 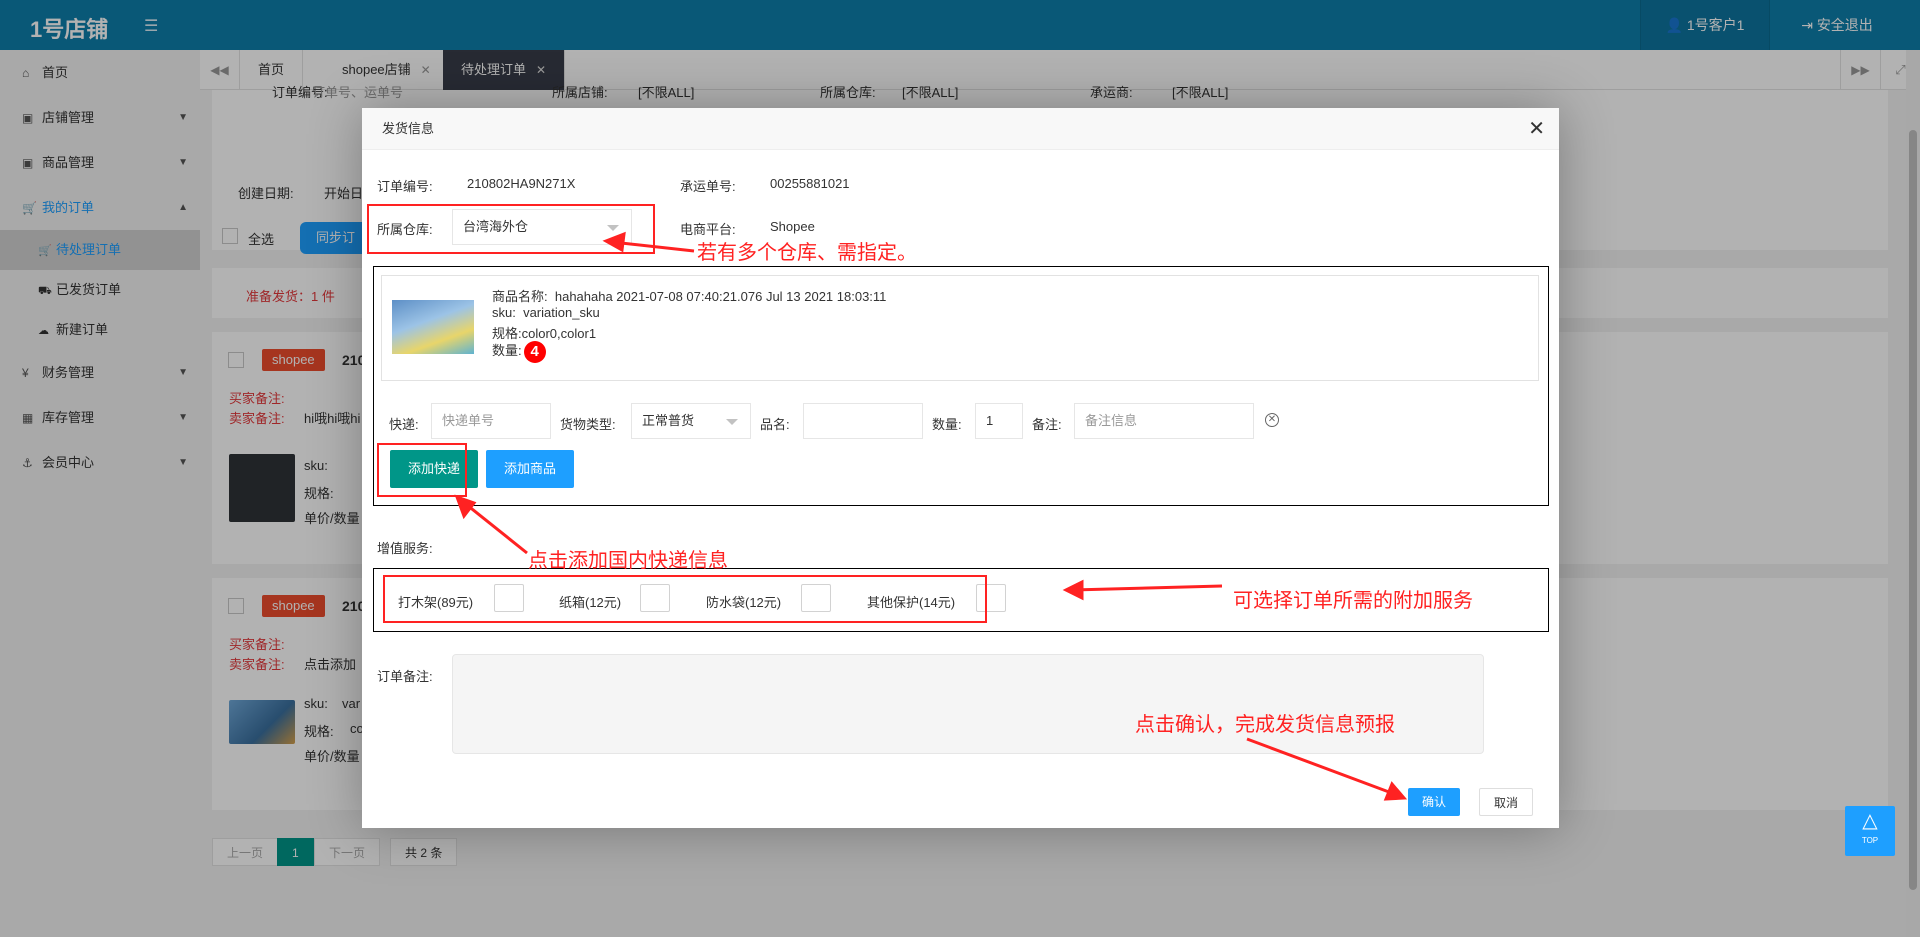 What do you see at coordinates (1073, 590) in the screenshot?
I see `arrow-head-services` at bounding box center [1073, 590].